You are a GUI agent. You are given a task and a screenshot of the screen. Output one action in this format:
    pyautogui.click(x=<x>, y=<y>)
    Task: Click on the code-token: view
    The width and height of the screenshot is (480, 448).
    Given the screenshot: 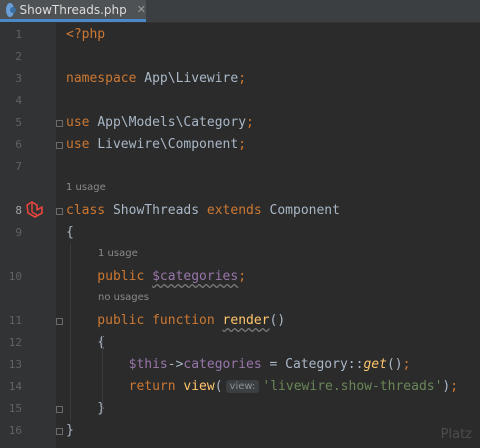 What is the action you would take?
    pyautogui.click(x=199, y=386)
    